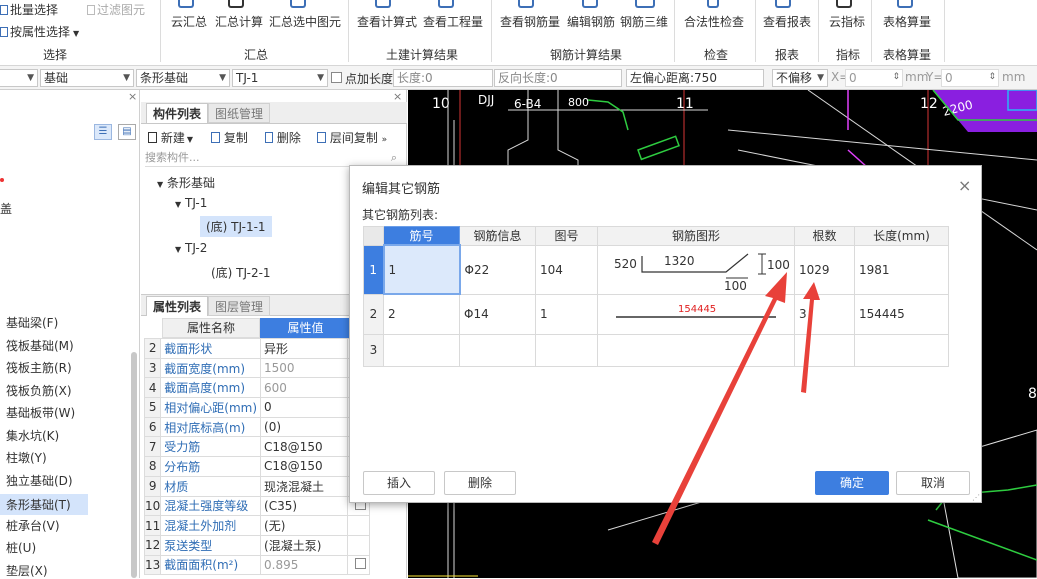 Image resolution: width=1037 pixels, height=579 pixels. What do you see at coordinates (170, 137) in the screenshot?
I see `new-button: 新建 ▼` at bounding box center [170, 137].